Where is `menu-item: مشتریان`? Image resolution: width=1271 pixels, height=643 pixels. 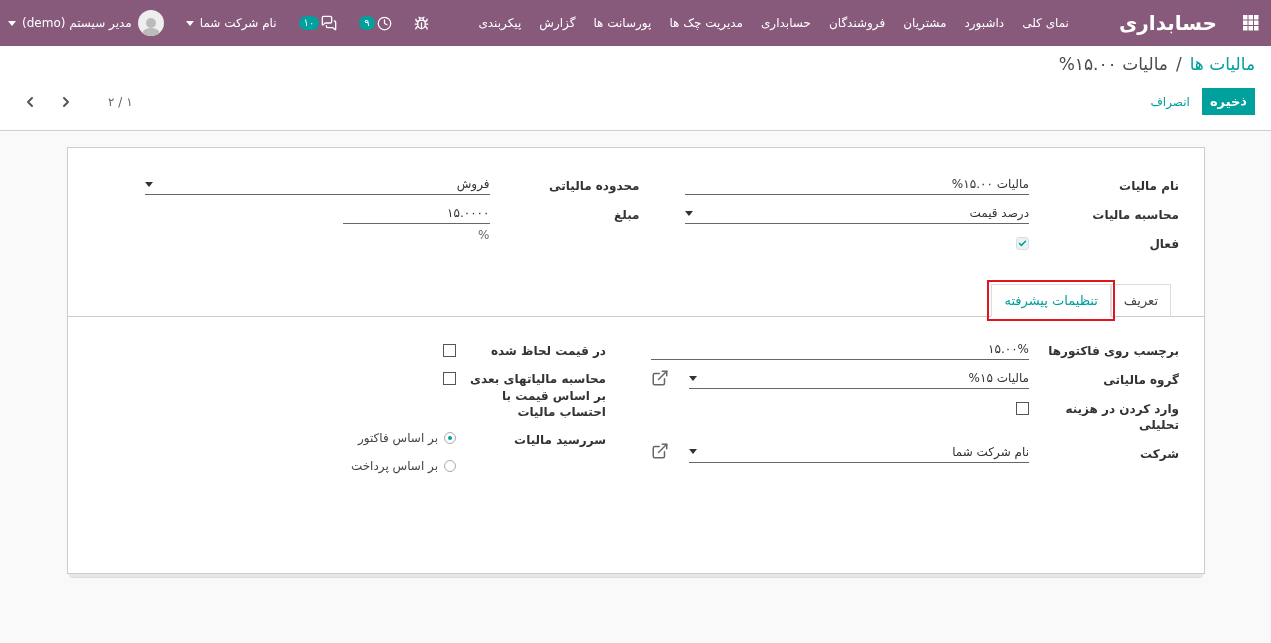
menu-item: مشتریان is located at coordinates (925, 23).